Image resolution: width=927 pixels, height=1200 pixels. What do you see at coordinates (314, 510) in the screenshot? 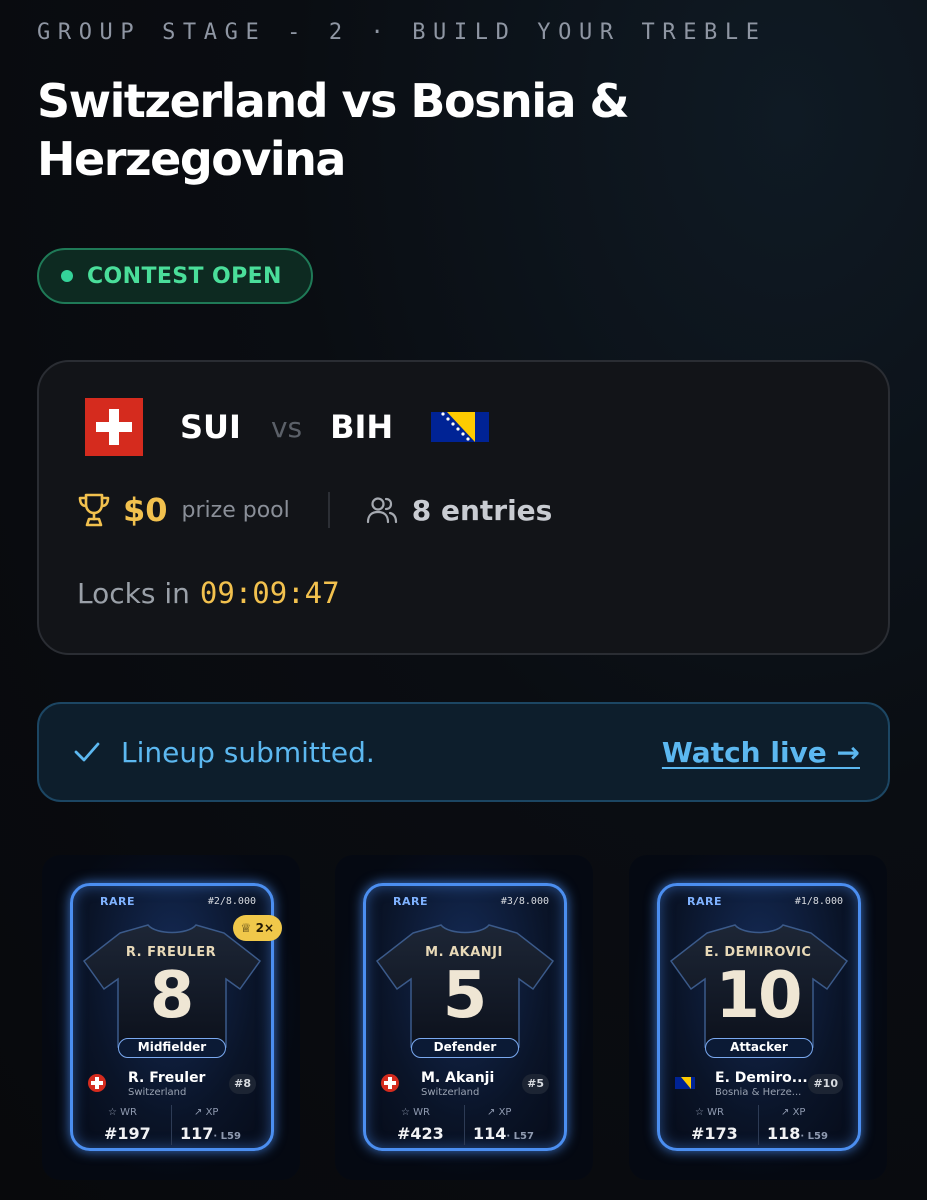
I see `contest-stats-row: $0 prize pool 8 entries` at bounding box center [314, 510].